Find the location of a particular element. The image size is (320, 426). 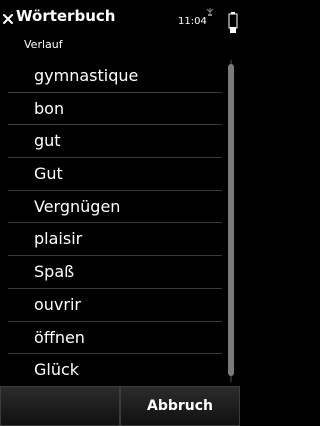

list-item: bon is located at coordinates (115, 109).